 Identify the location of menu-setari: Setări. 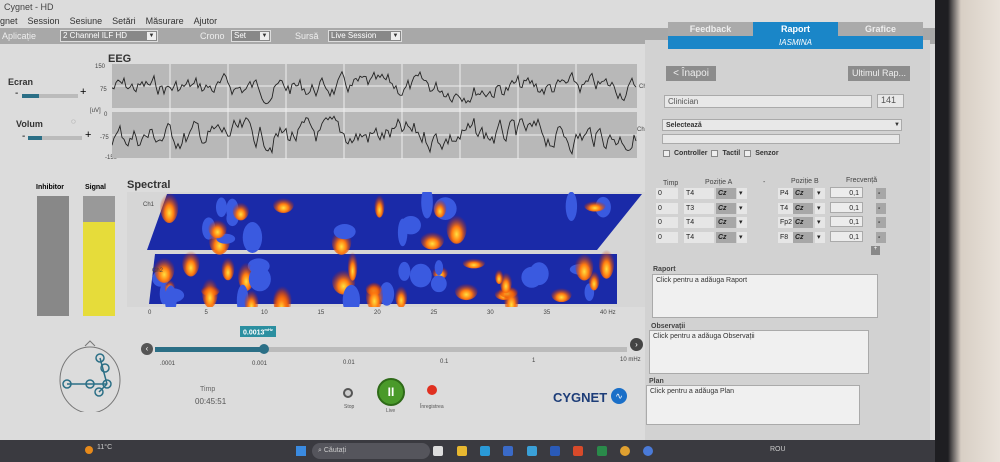
(124, 21).